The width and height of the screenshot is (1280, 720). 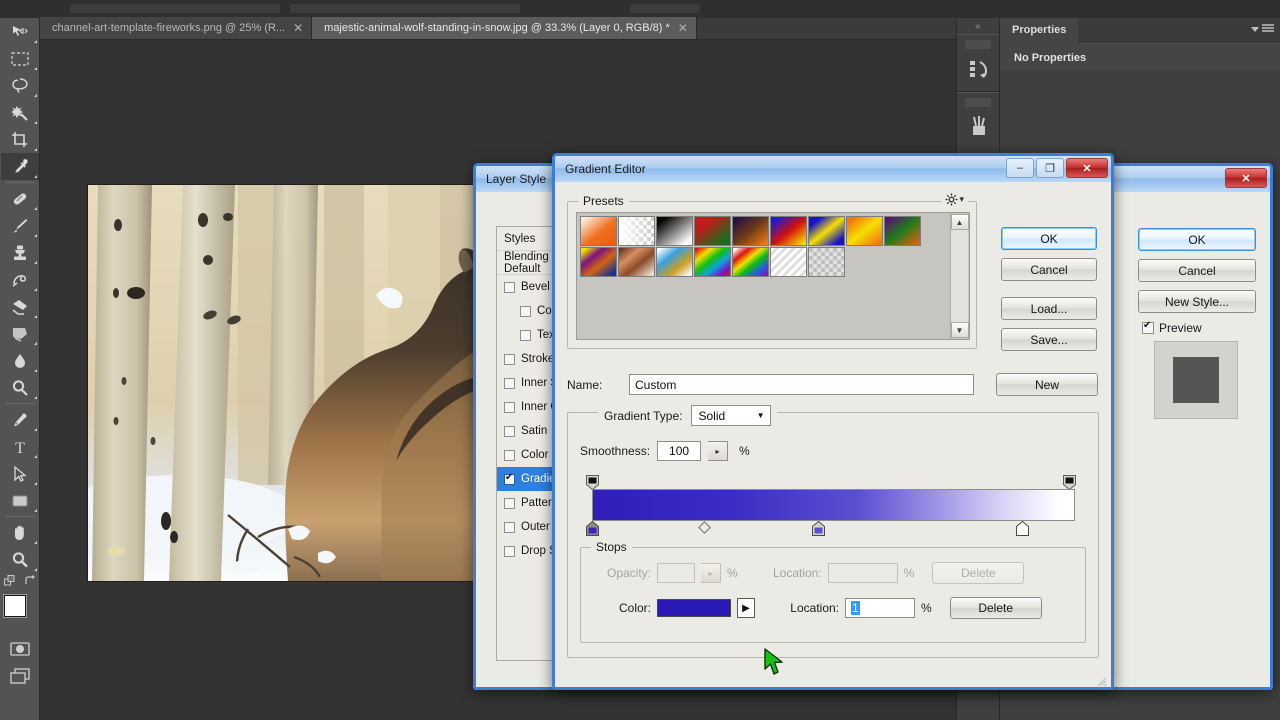 I want to click on tab-properties: Properties, so click(x=1039, y=29).